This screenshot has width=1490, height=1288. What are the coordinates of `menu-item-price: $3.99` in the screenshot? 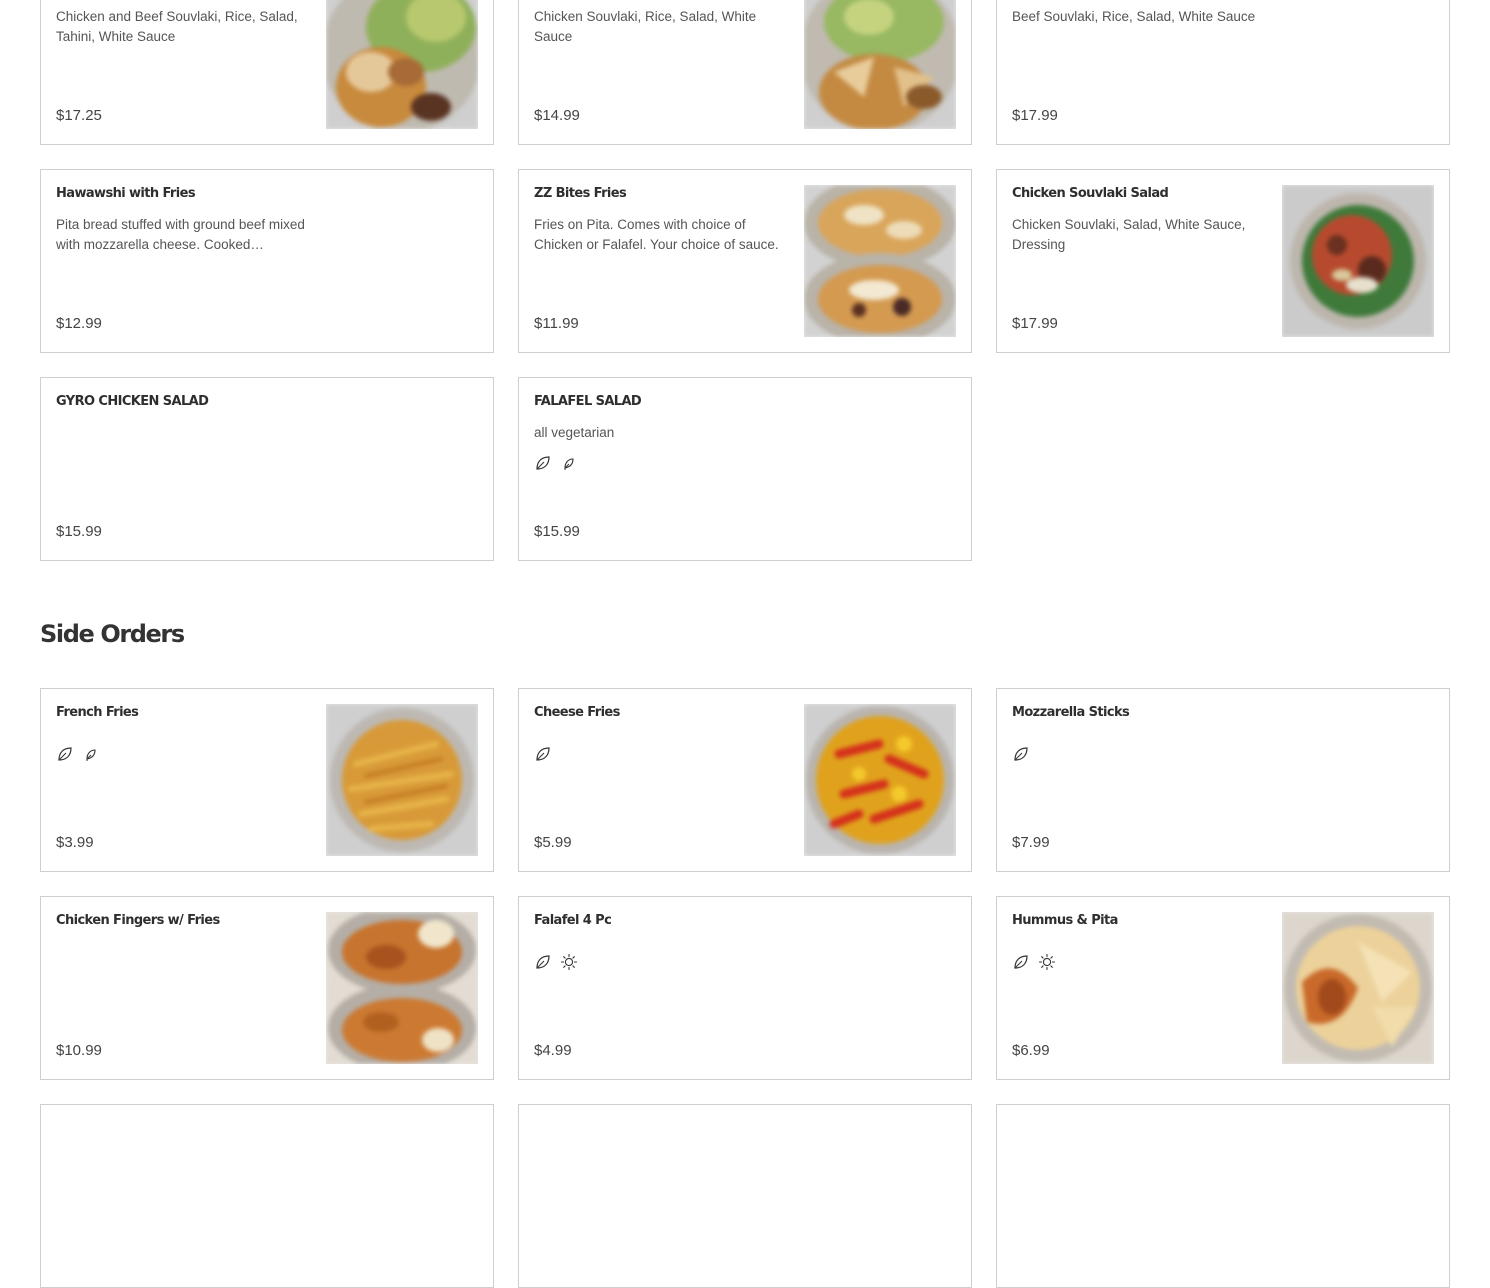 It's located at (75, 842).